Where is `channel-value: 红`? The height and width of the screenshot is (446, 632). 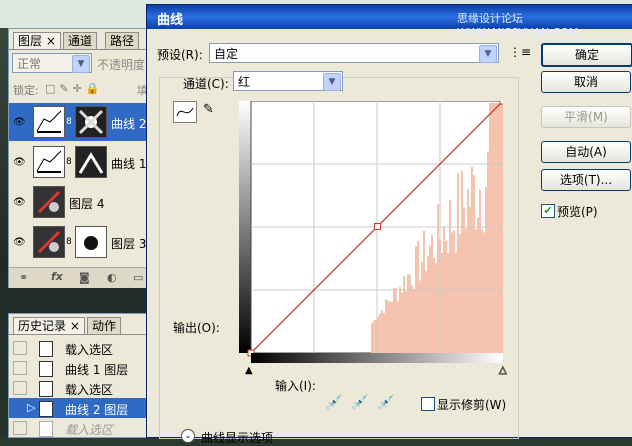 channel-value: 红 is located at coordinates (244, 82).